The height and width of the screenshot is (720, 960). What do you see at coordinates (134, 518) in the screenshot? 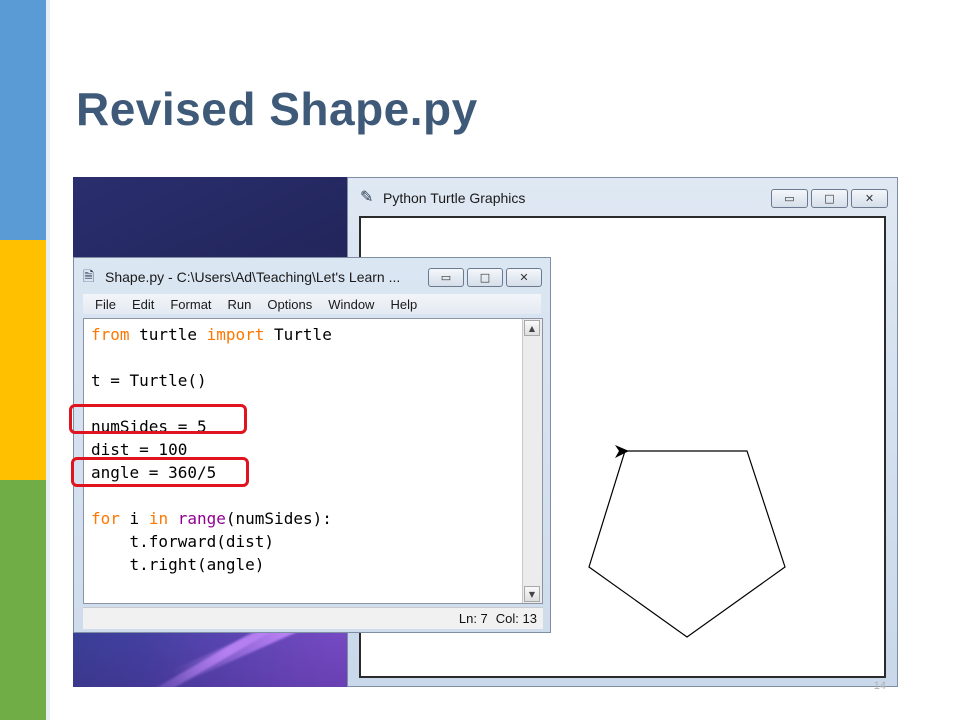
I see `code-text: i` at bounding box center [134, 518].